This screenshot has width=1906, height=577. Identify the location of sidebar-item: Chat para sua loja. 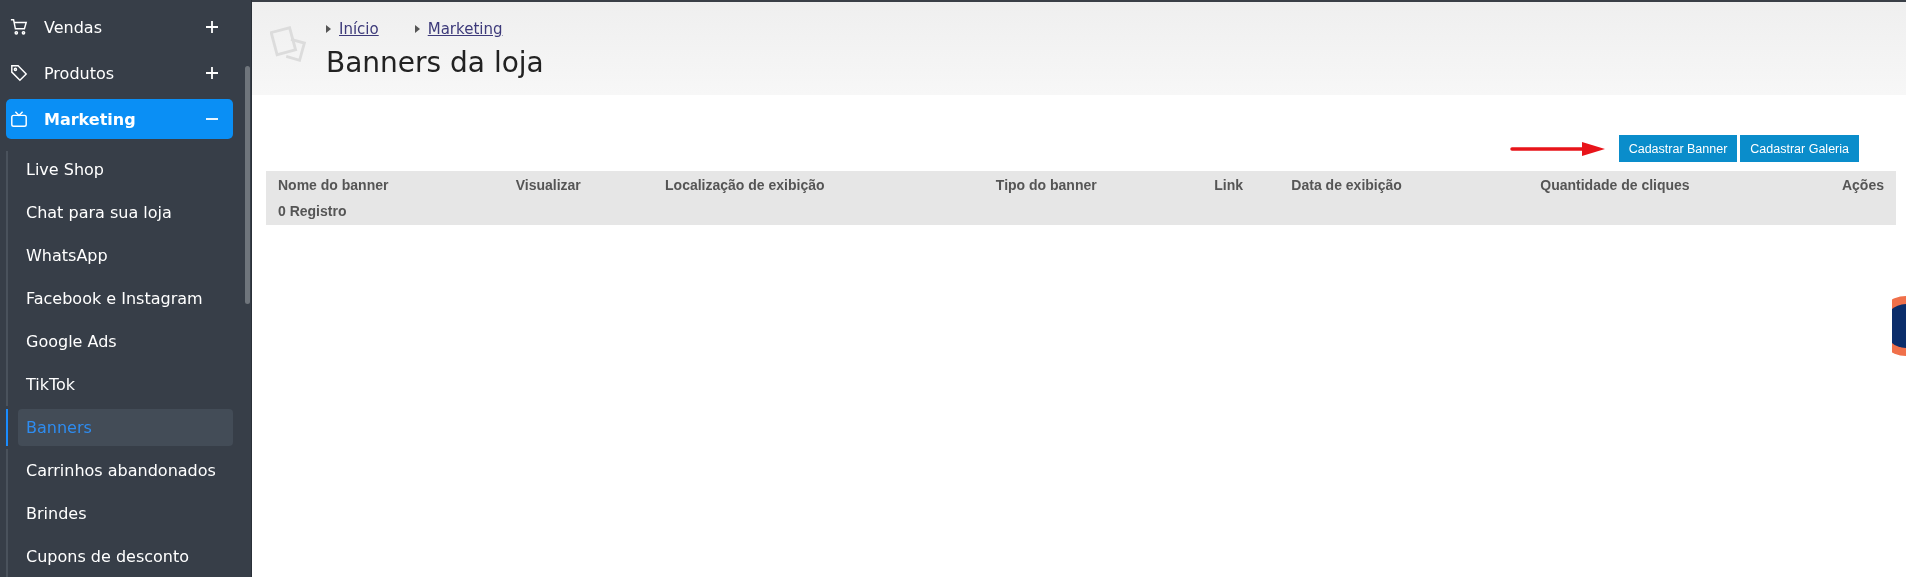
(125, 212).